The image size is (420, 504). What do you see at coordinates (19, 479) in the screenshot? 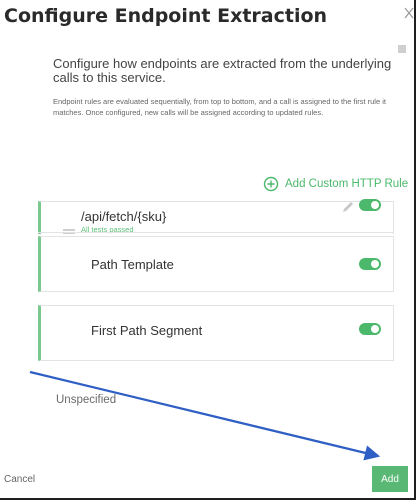
I see `cancel-button: Cancel` at bounding box center [19, 479].